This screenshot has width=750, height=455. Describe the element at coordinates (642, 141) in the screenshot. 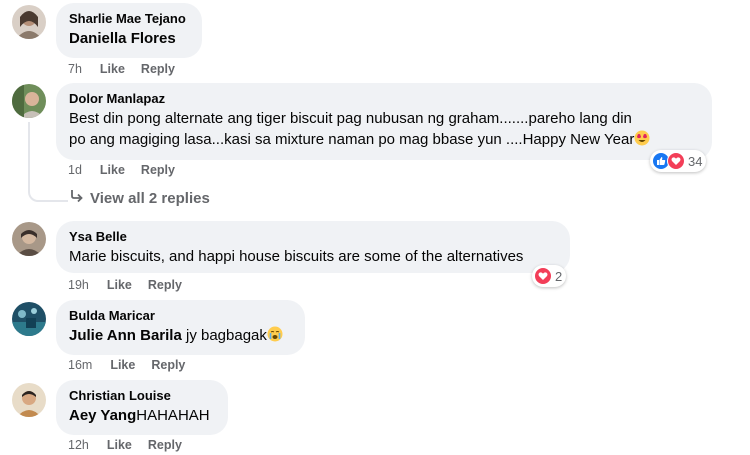

I see `heart-eyes-emoji` at that location.